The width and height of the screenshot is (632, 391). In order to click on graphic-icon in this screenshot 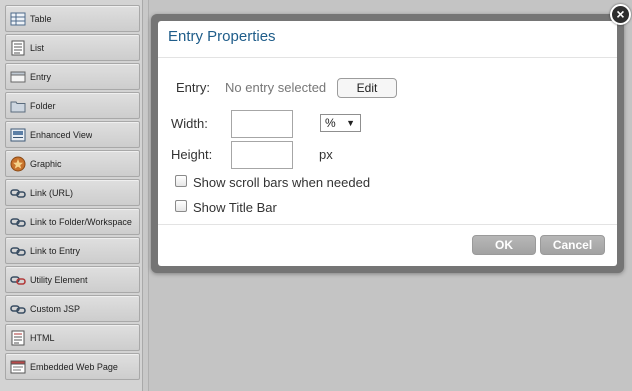, I will do `click(18, 163)`.